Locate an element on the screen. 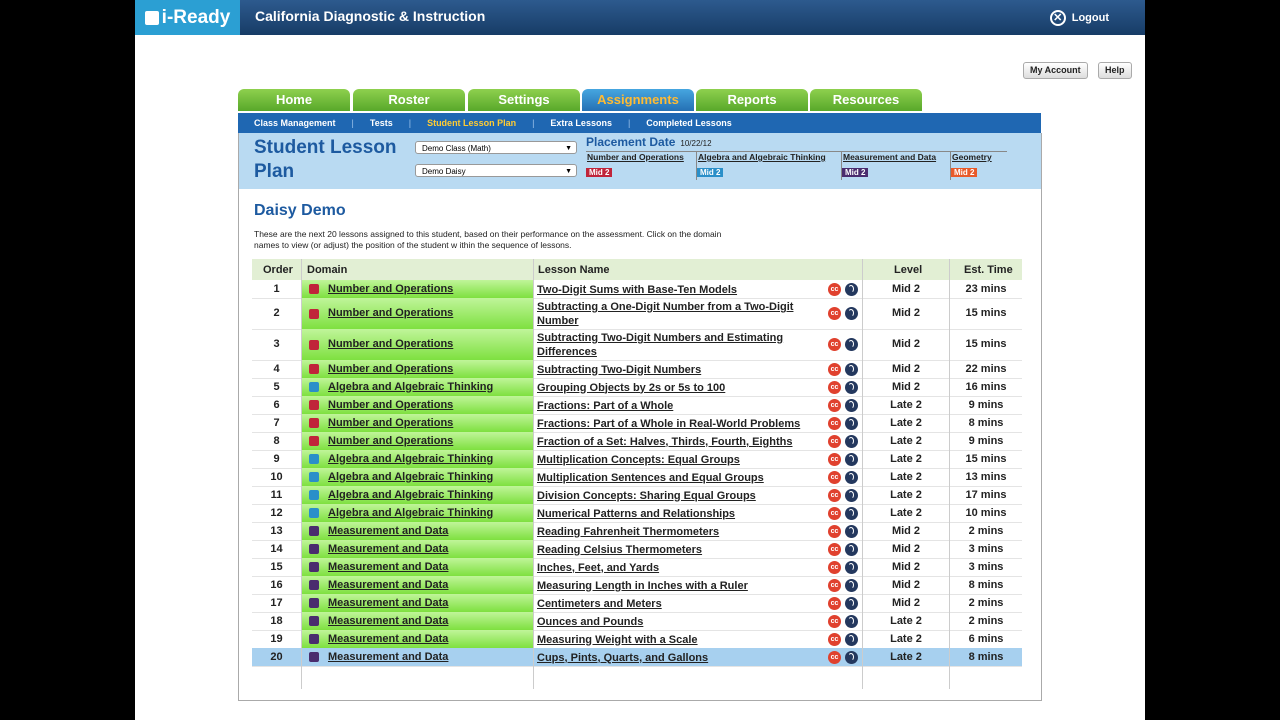  lesson-link: Fractions: Part of a Whole is located at coordinates (679, 406).